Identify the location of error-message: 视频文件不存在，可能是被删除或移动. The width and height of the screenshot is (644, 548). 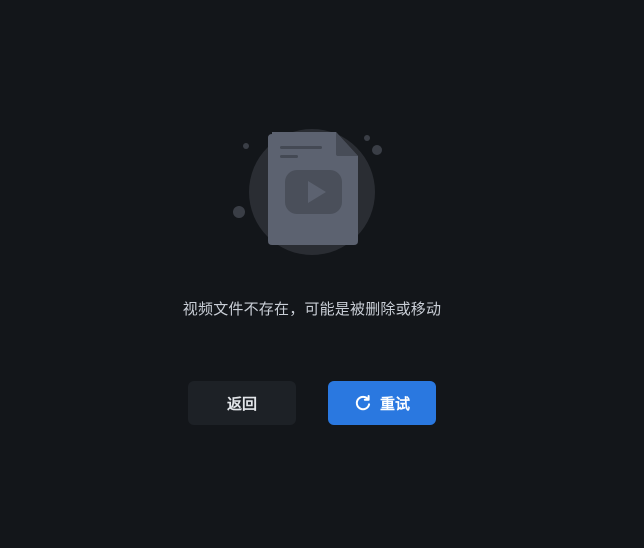
(312, 309).